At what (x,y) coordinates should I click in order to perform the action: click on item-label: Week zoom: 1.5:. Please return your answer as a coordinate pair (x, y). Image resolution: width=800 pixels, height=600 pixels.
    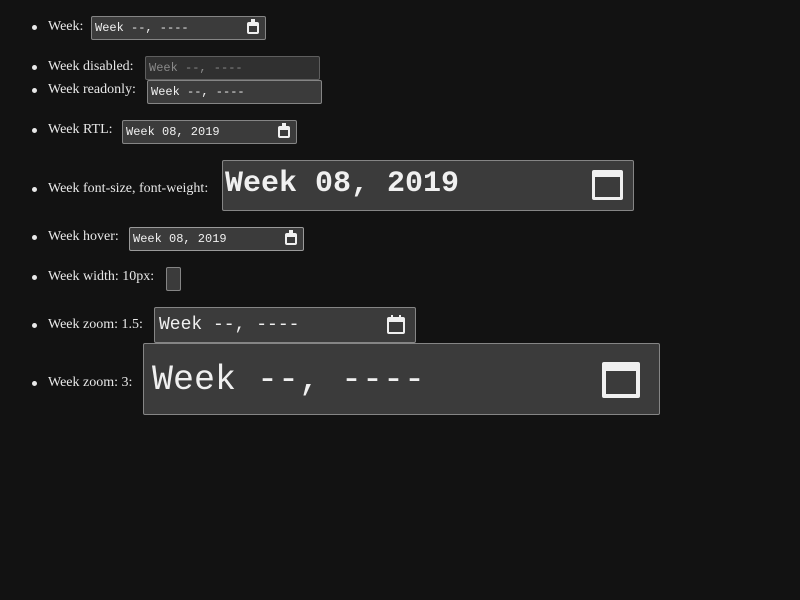
    Looking at the image, I should click on (95, 324).